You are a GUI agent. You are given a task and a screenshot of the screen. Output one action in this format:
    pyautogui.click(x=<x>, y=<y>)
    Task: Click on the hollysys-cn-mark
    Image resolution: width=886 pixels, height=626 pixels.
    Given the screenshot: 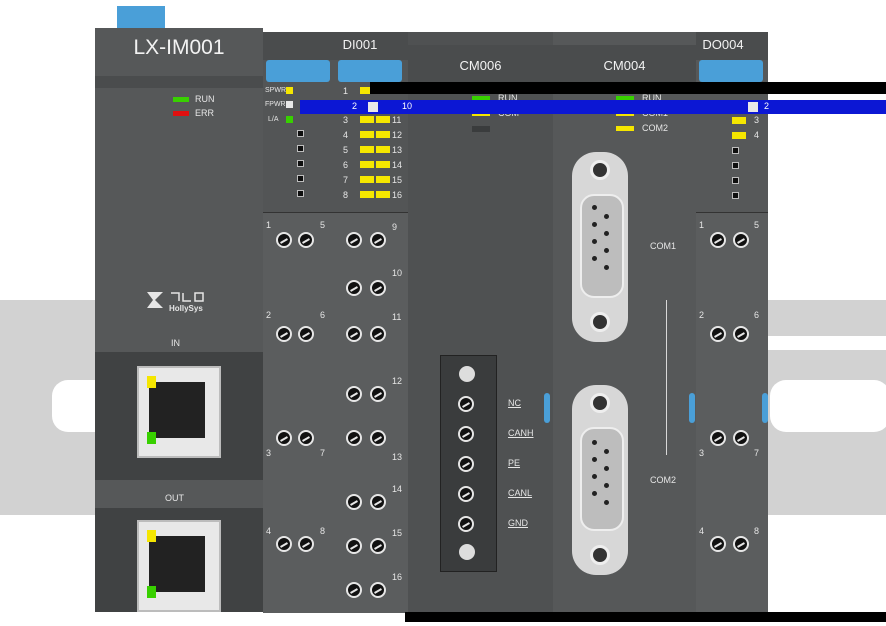 What is the action you would take?
    pyautogui.click(x=189, y=296)
    